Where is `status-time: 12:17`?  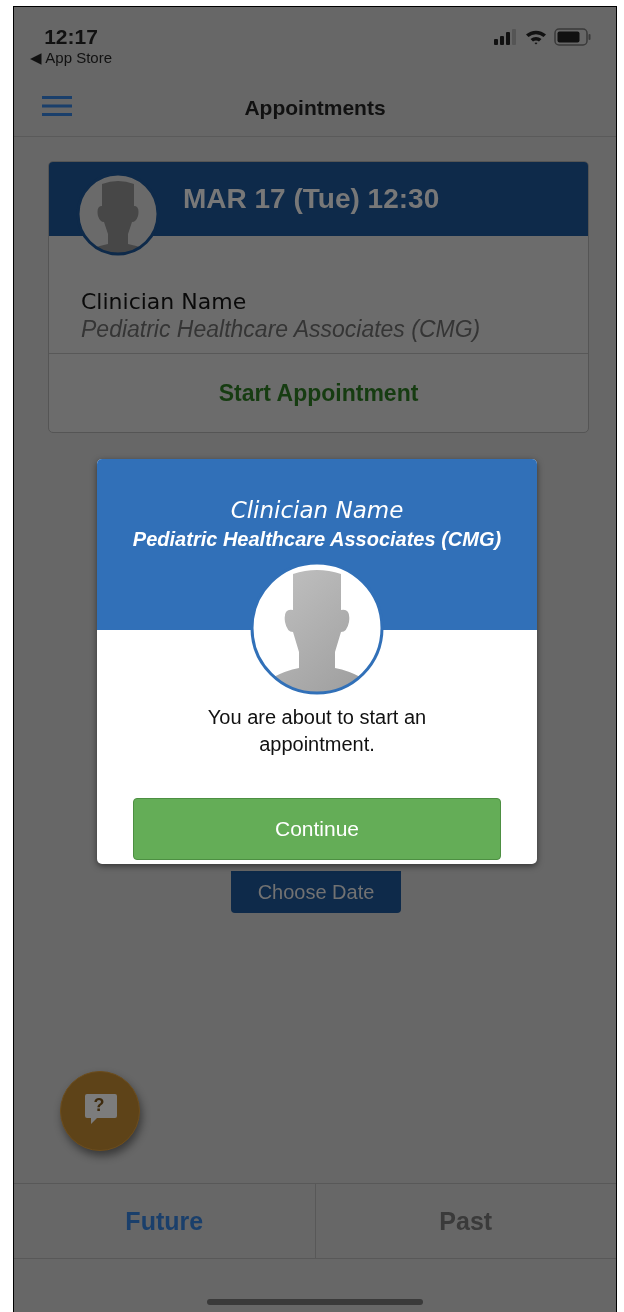 status-time: 12:17 is located at coordinates (71, 36).